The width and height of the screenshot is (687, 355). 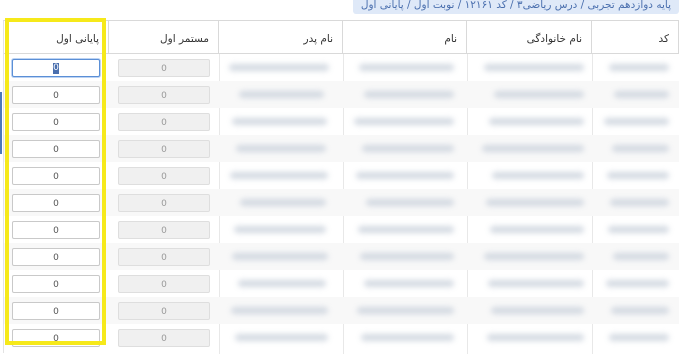 What do you see at coordinates (529, 37) in the screenshot?
I see `header-last-name: نام خانوادگی` at bounding box center [529, 37].